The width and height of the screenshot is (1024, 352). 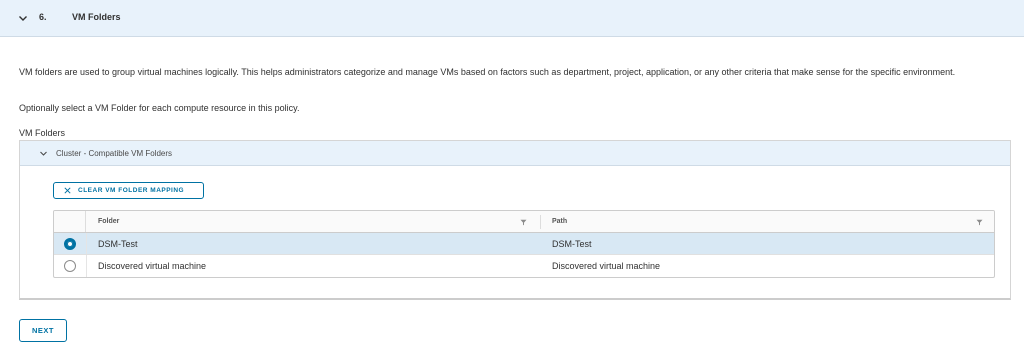 What do you see at coordinates (118, 244) in the screenshot?
I see `folder-cell: DSM-Test` at bounding box center [118, 244].